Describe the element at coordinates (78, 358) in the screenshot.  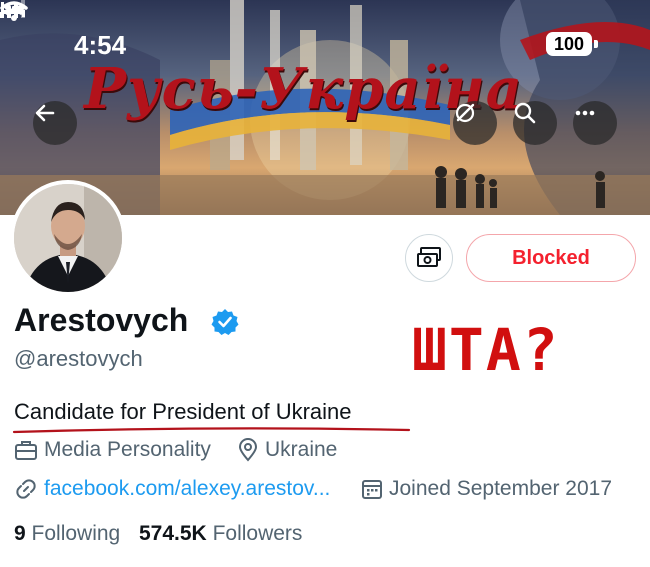
I see `handle: @arestovych` at that location.